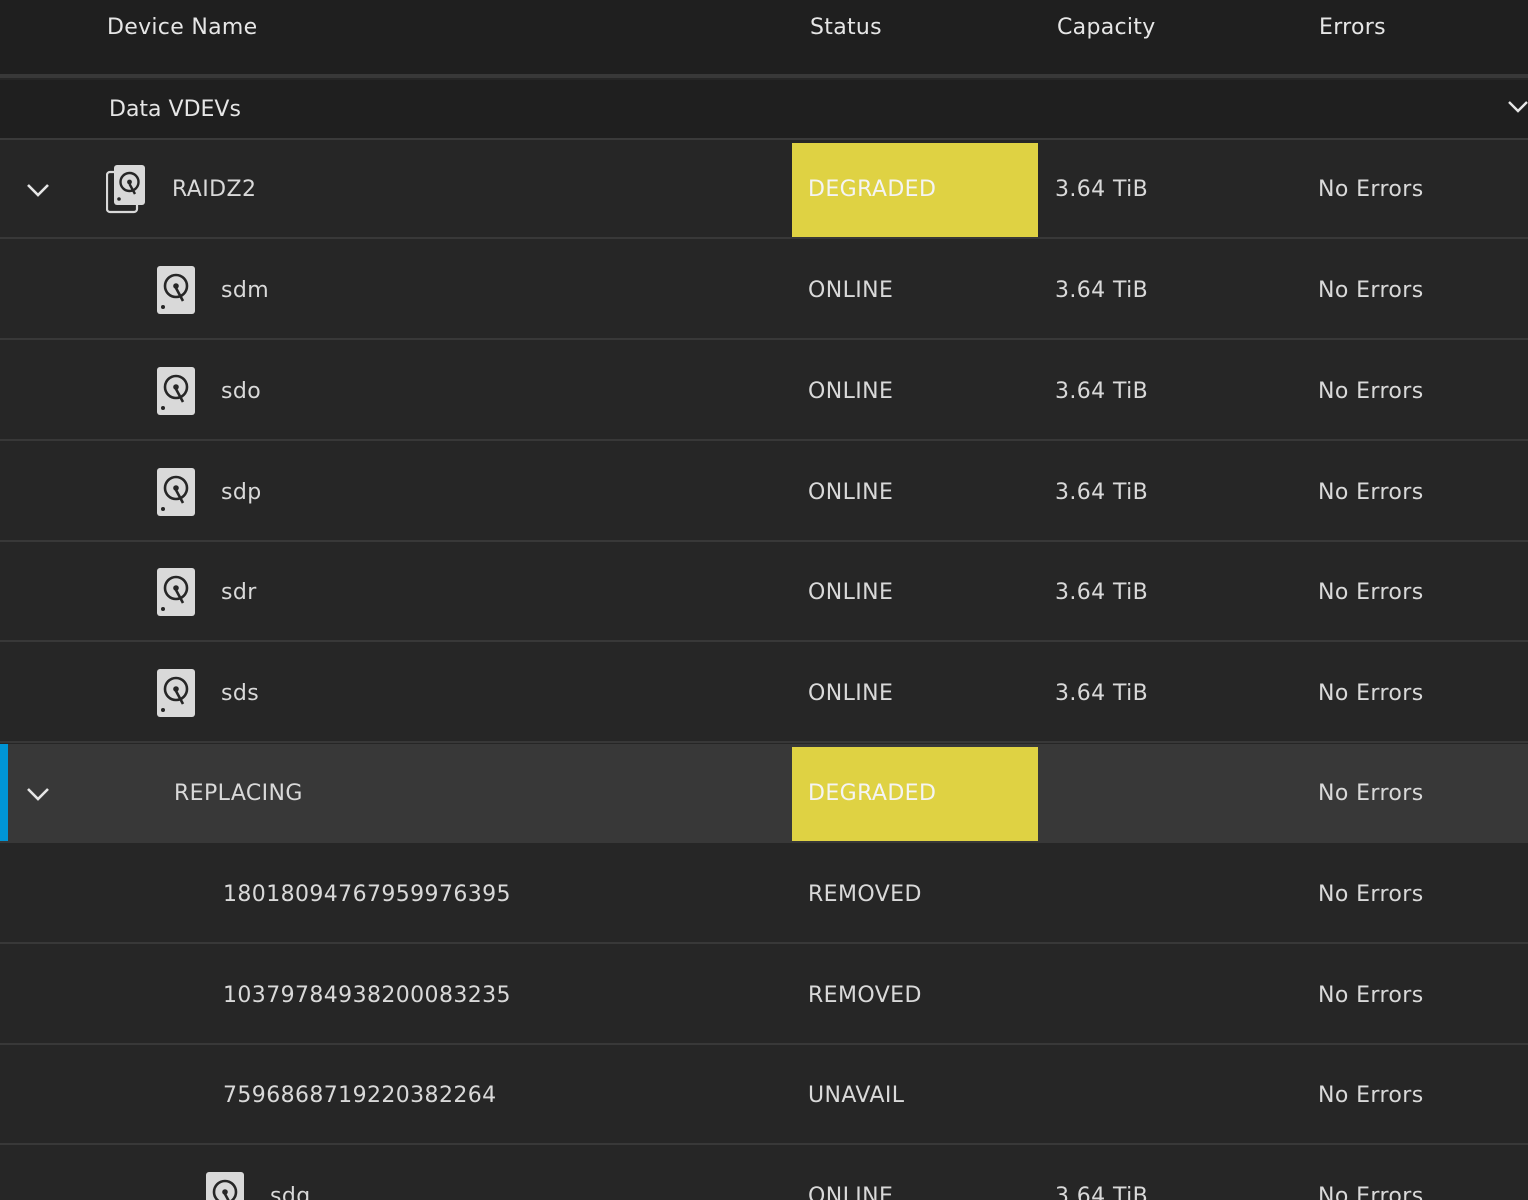  Describe the element at coordinates (239, 592) in the screenshot. I see `device-name: sdr` at that location.